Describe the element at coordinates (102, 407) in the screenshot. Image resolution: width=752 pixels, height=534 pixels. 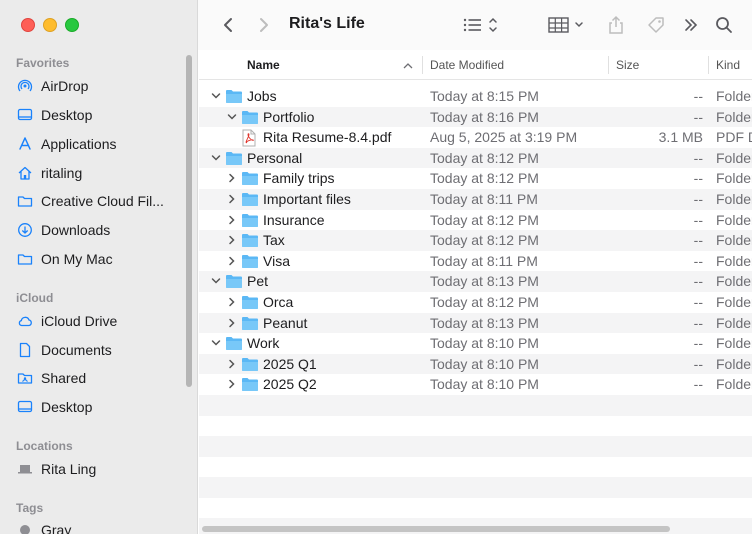
I see `sidebar-item-icloud-desktop: Desktop` at that location.